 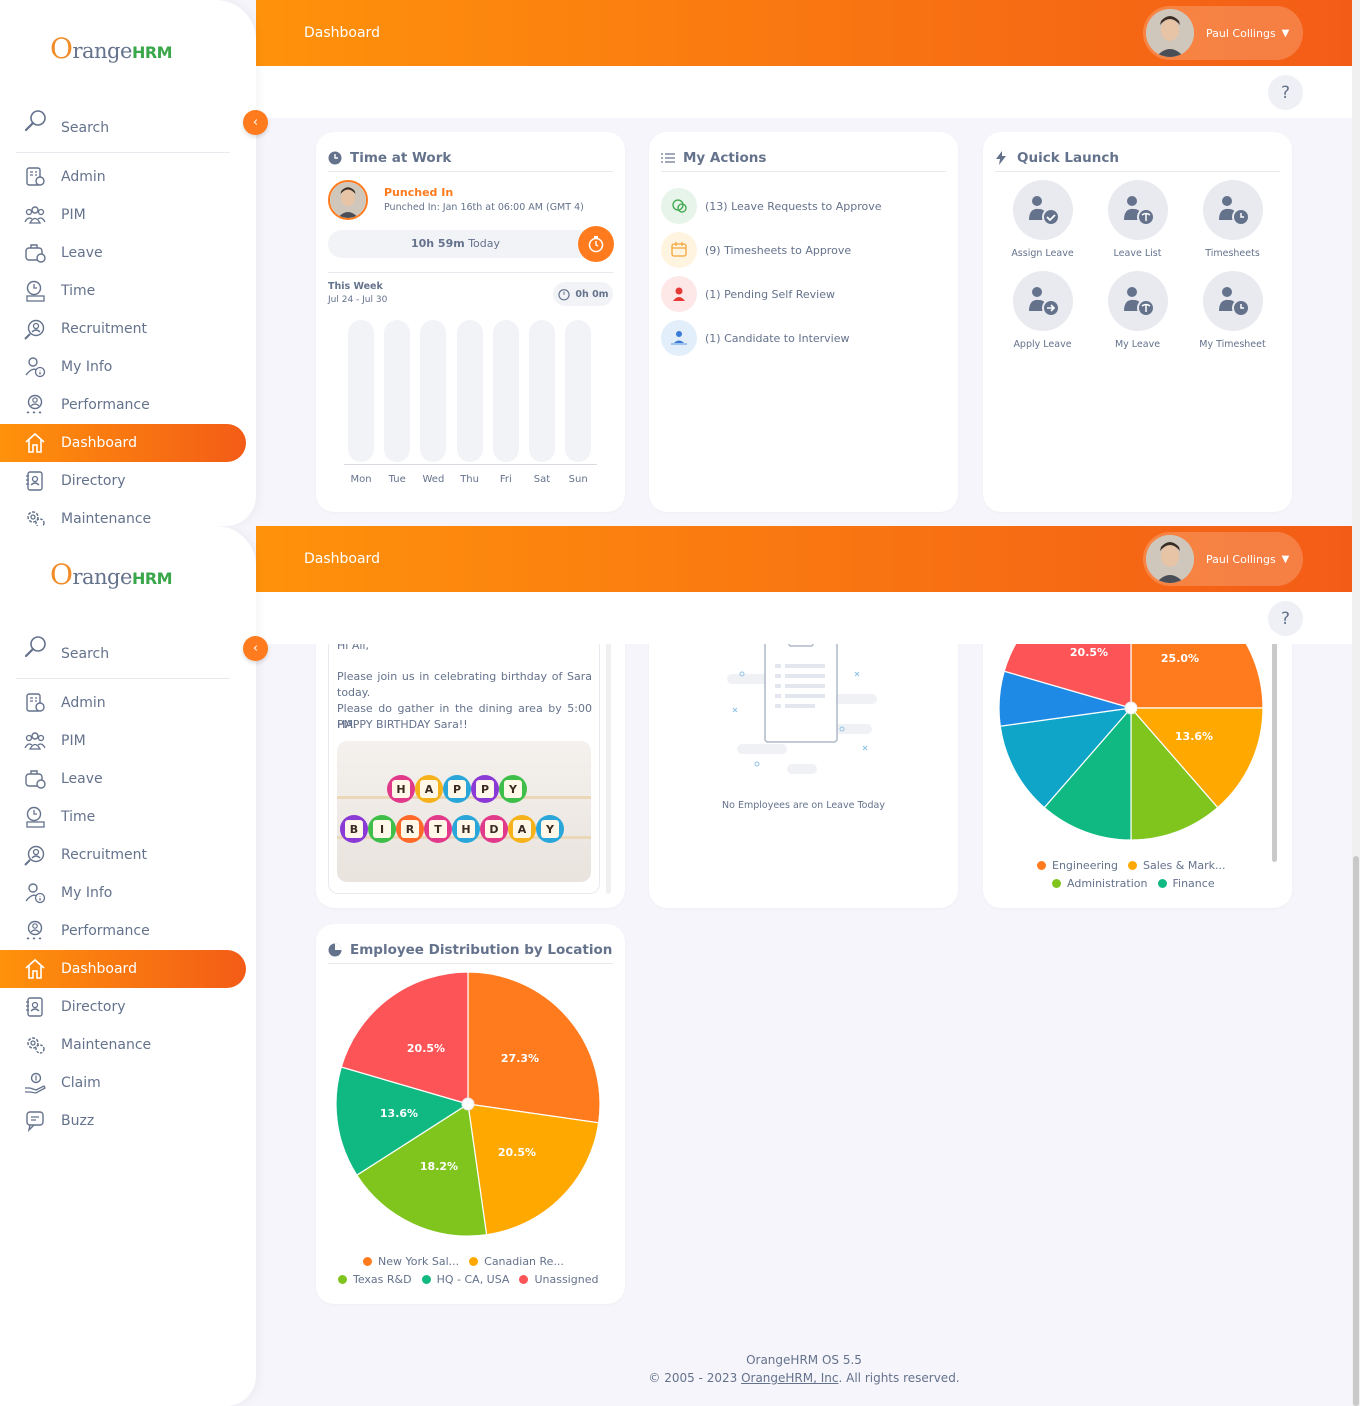 What do you see at coordinates (770, 294) in the screenshot?
I see `action-label: (1) Pending Self Review` at bounding box center [770, 294].